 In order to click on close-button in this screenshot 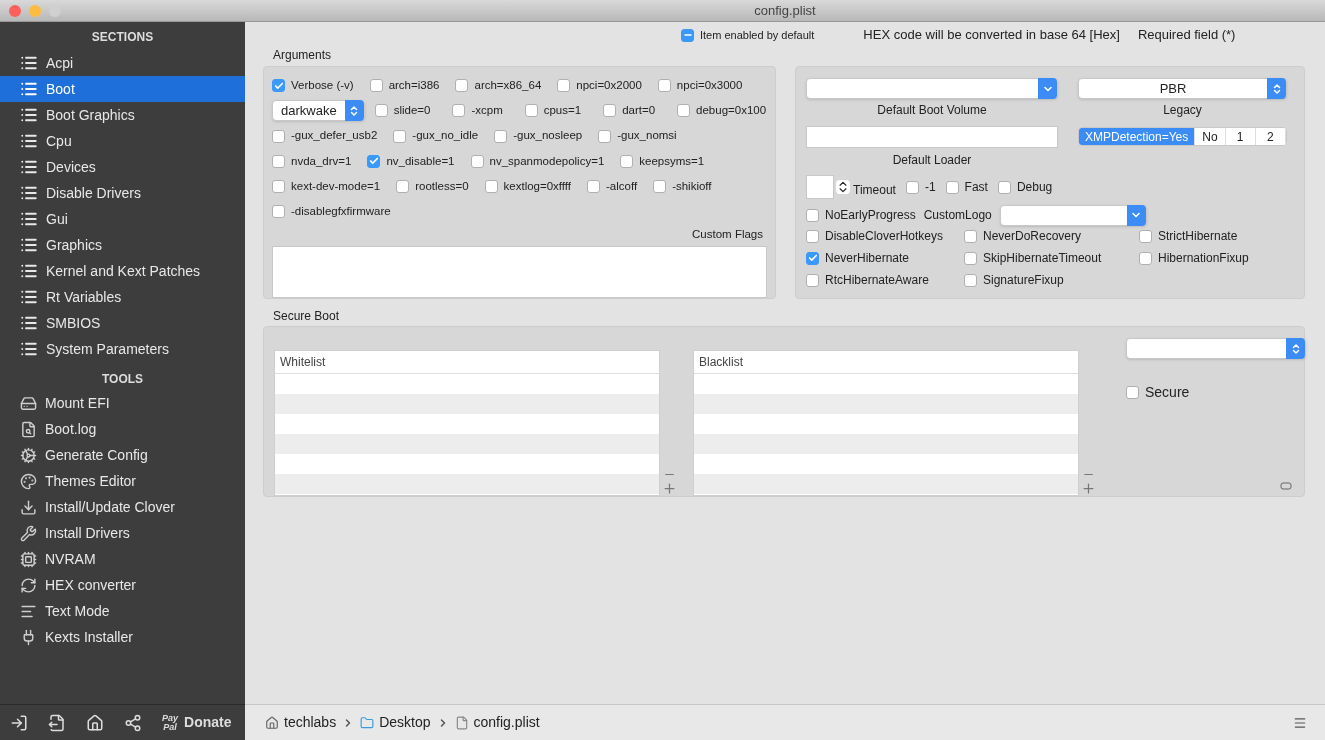, I will do `click(15, 10)`.